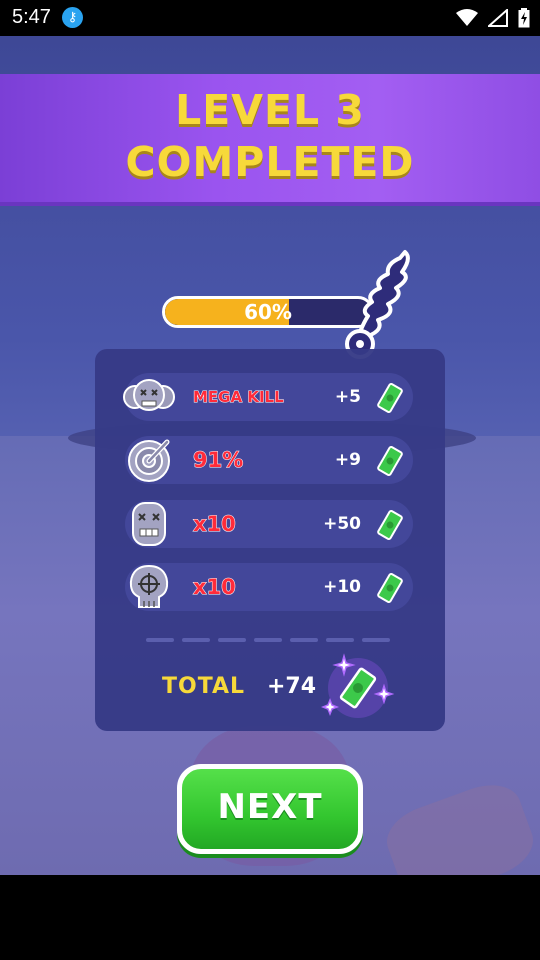 This screenshot has width=540, height=960. I want to click on next-button: NEXT, so click(270, 809).